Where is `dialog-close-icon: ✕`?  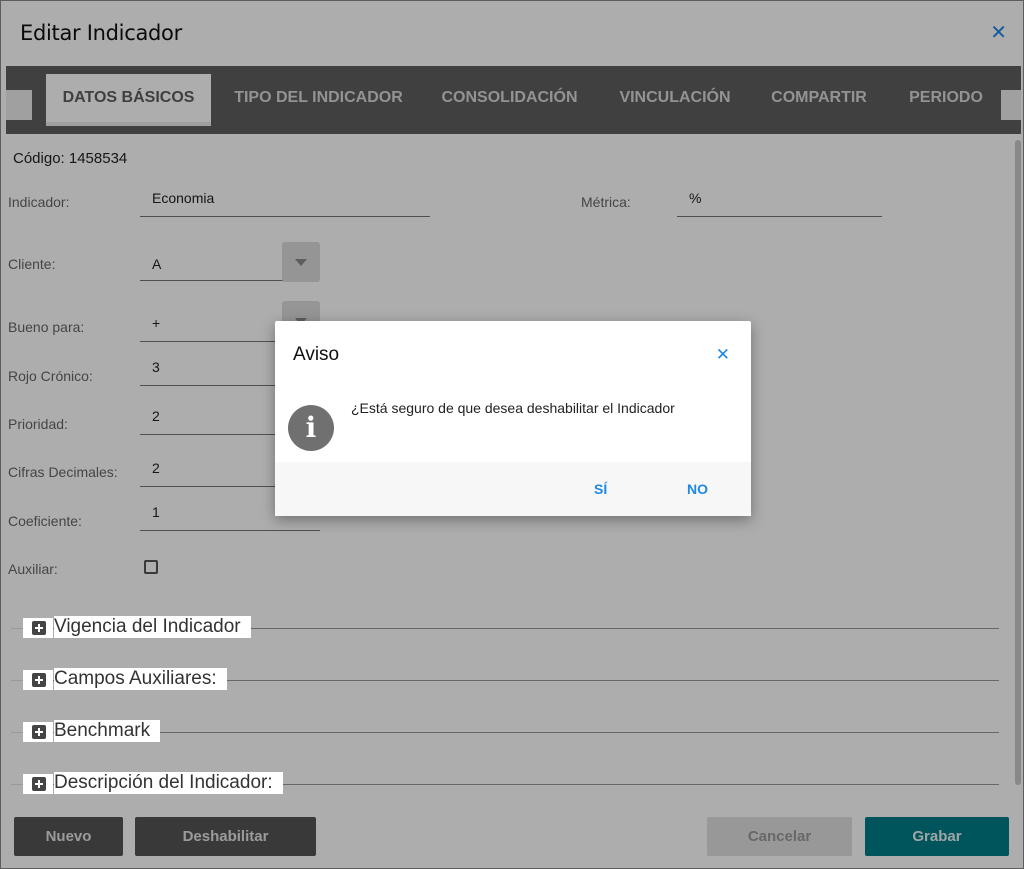 dialog-close-icon: ✕ is located at coordinates (723, 355).